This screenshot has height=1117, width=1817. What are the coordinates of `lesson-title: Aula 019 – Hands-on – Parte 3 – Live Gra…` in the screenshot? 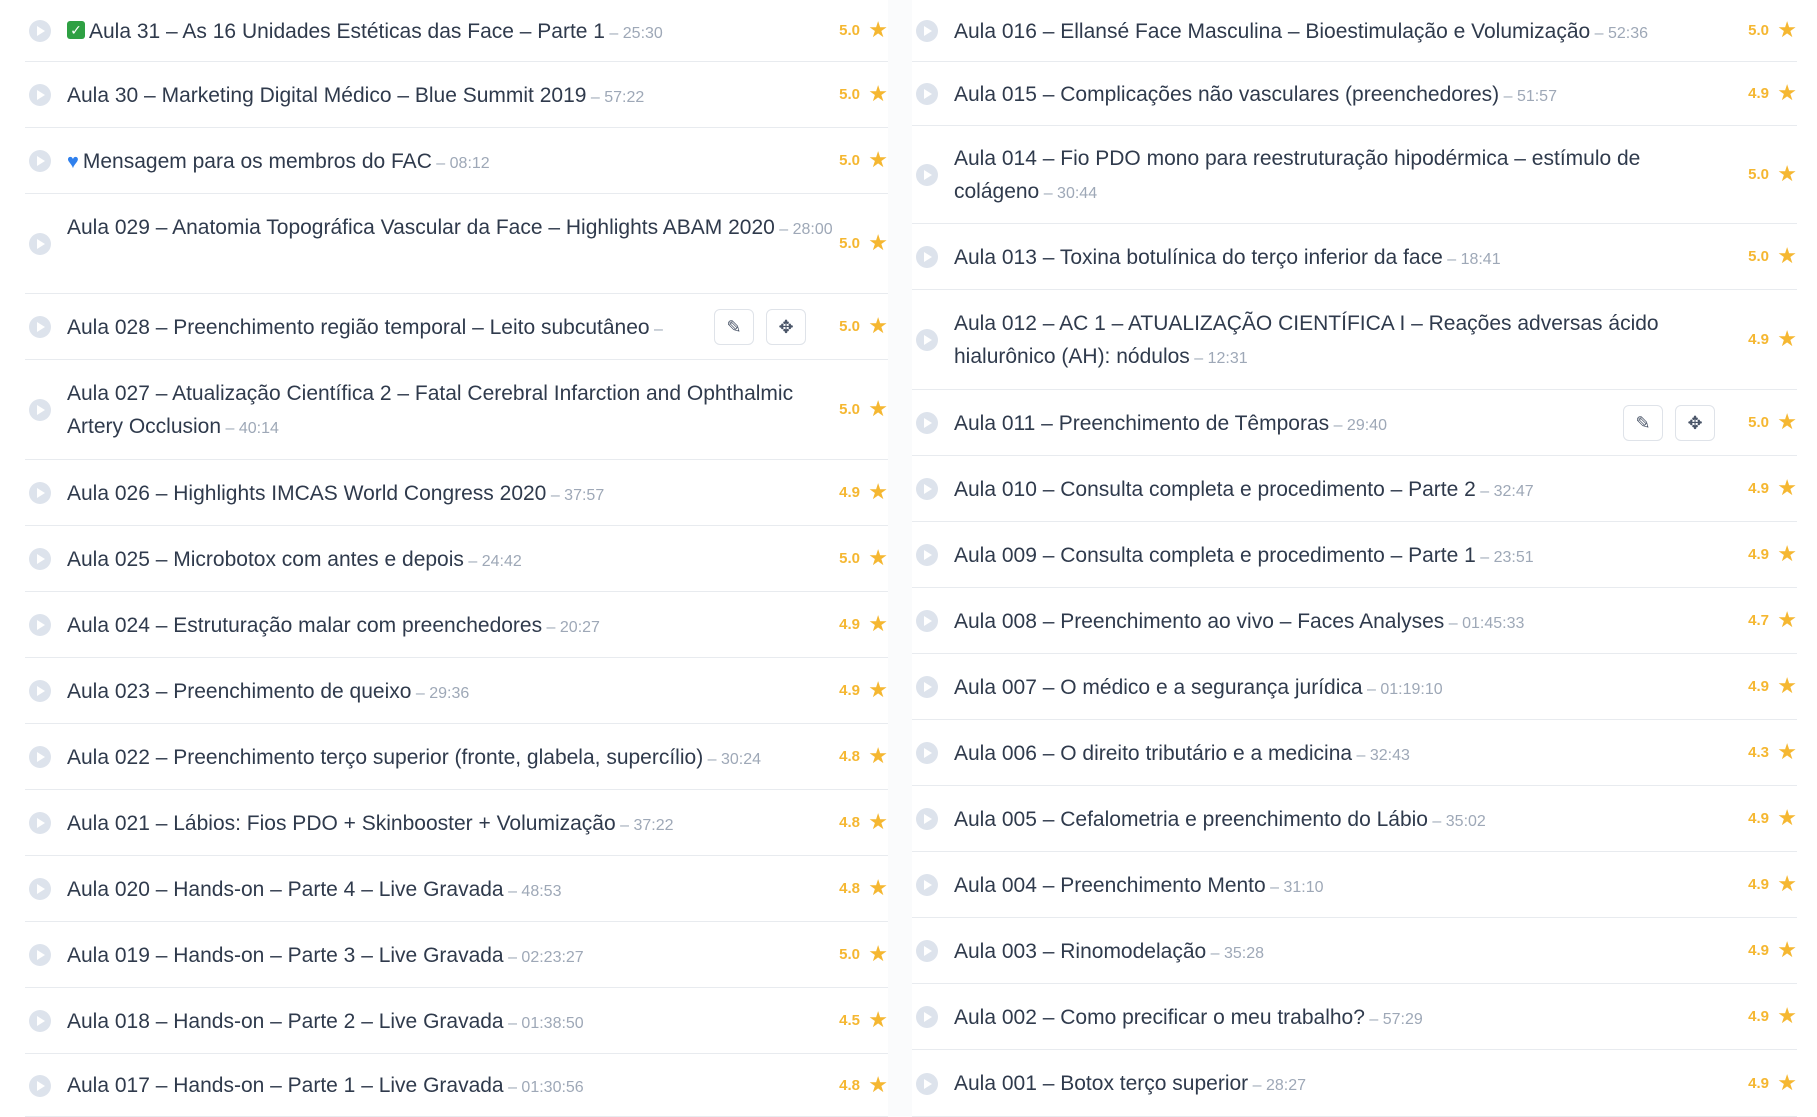 It's located at (457, 956).